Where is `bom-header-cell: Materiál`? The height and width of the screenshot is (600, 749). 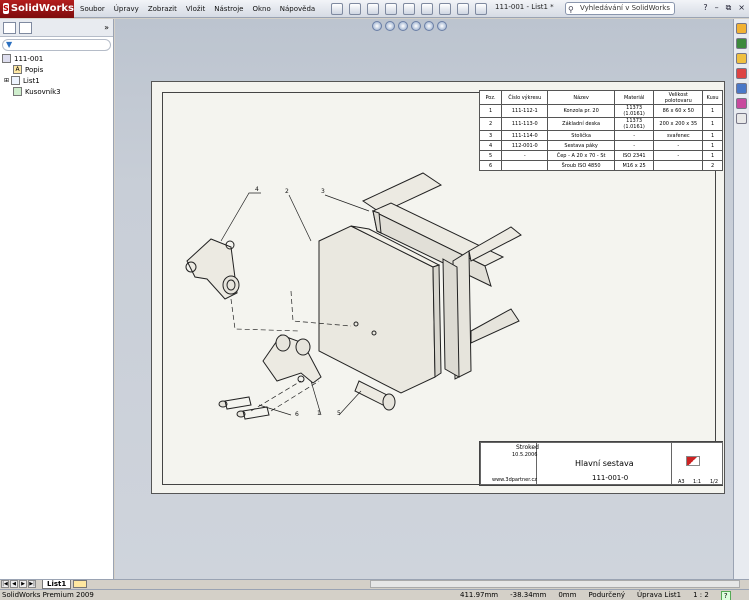 bom-header-cell: Materiál is located at coordinates (634, 97).